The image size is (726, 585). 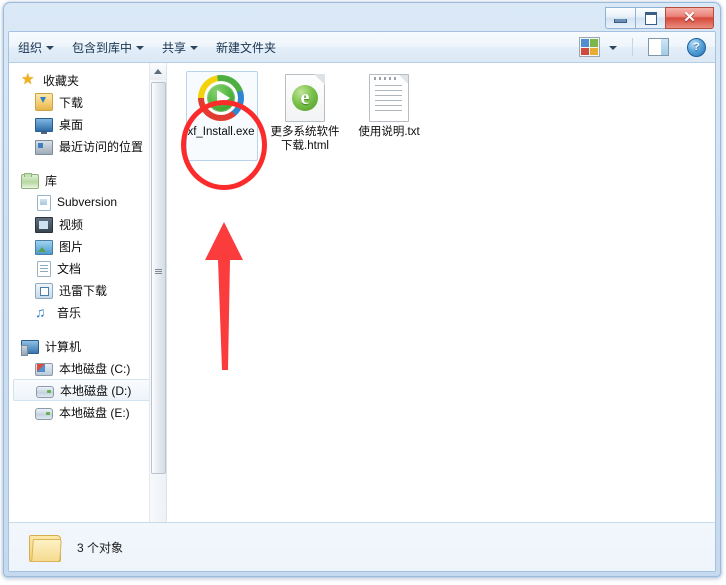 I want to click on sidebar-group-computer: 计算机, so click(x=87, y=346).